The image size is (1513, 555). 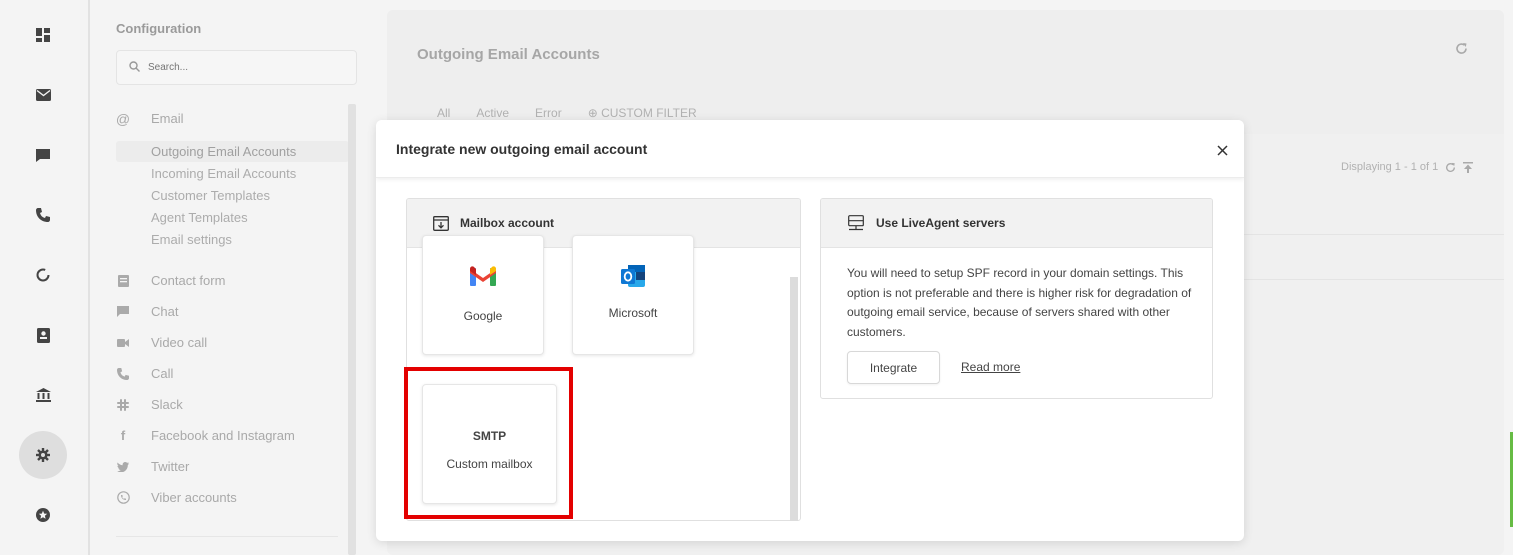 I want to click on google-label: Google, so click(x=483, y=316).